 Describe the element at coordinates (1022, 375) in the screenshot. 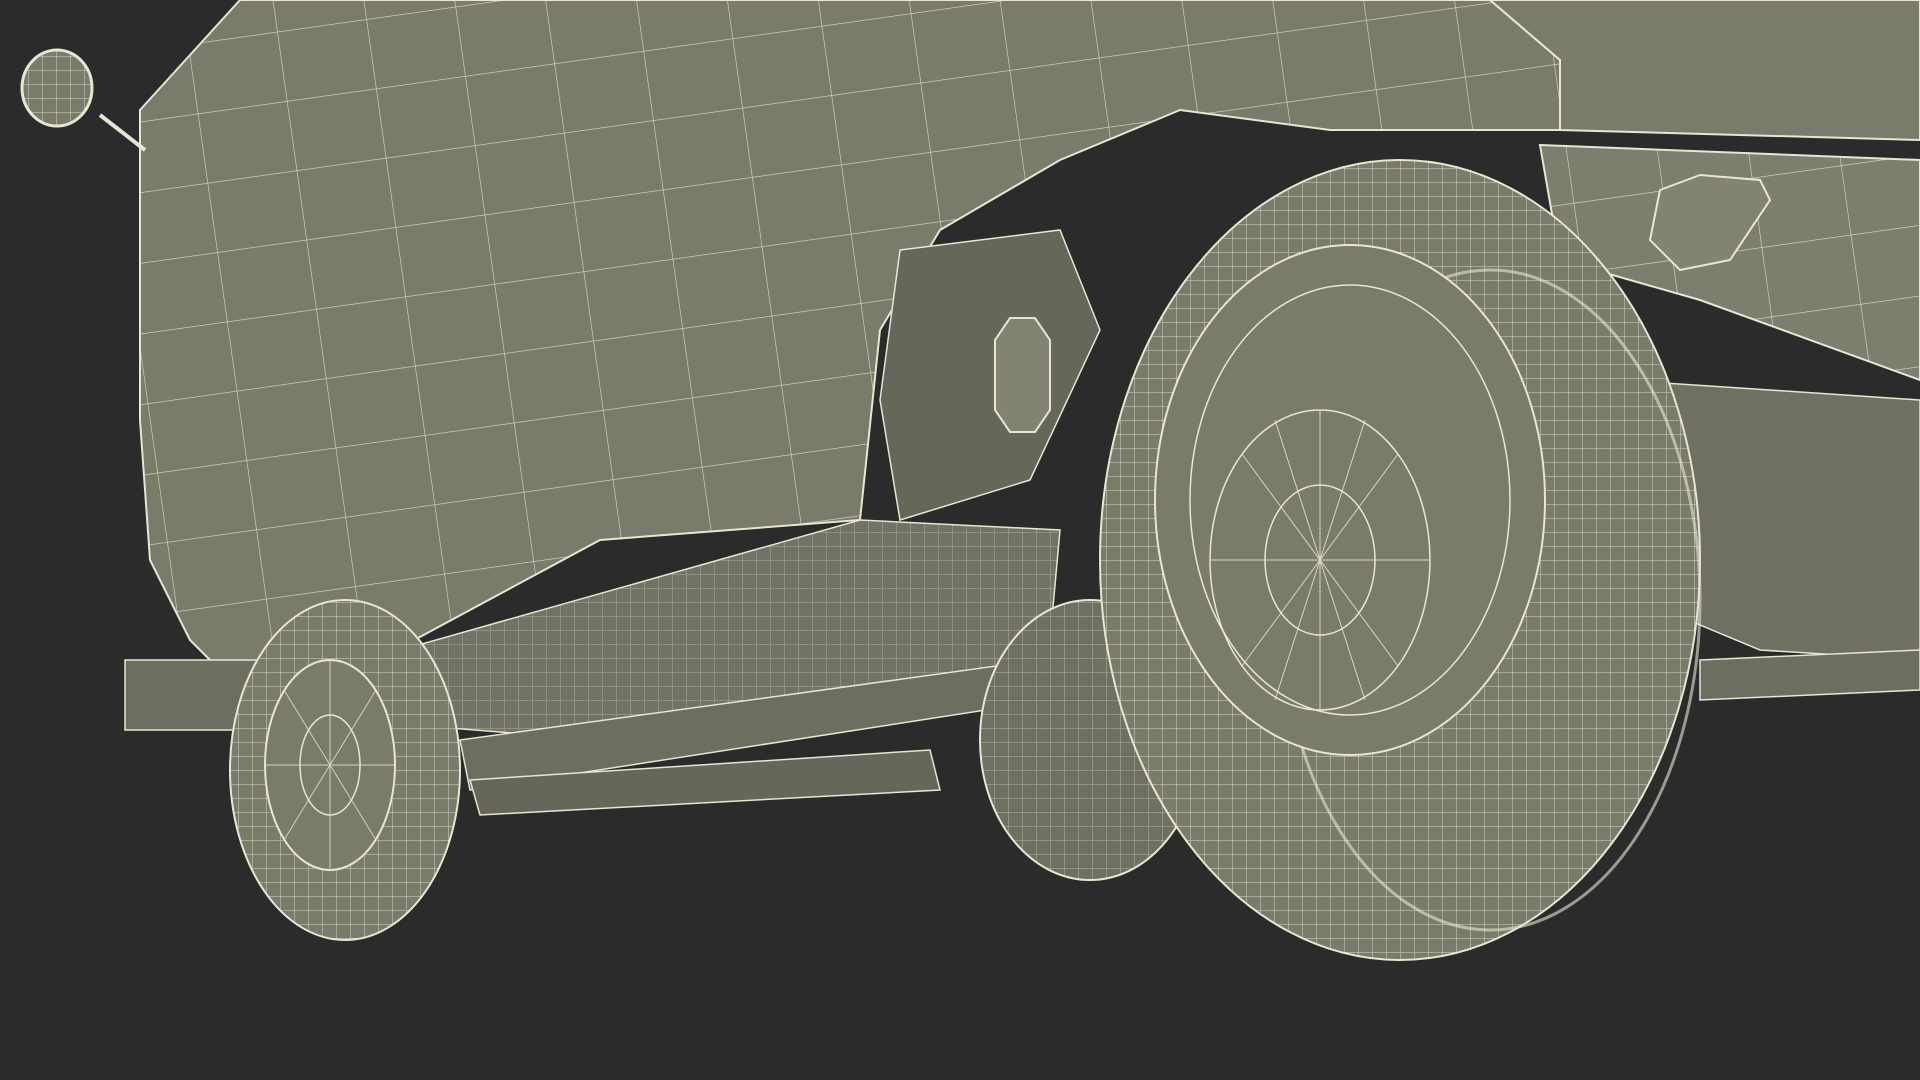

I see `fuel-cap` at that location.